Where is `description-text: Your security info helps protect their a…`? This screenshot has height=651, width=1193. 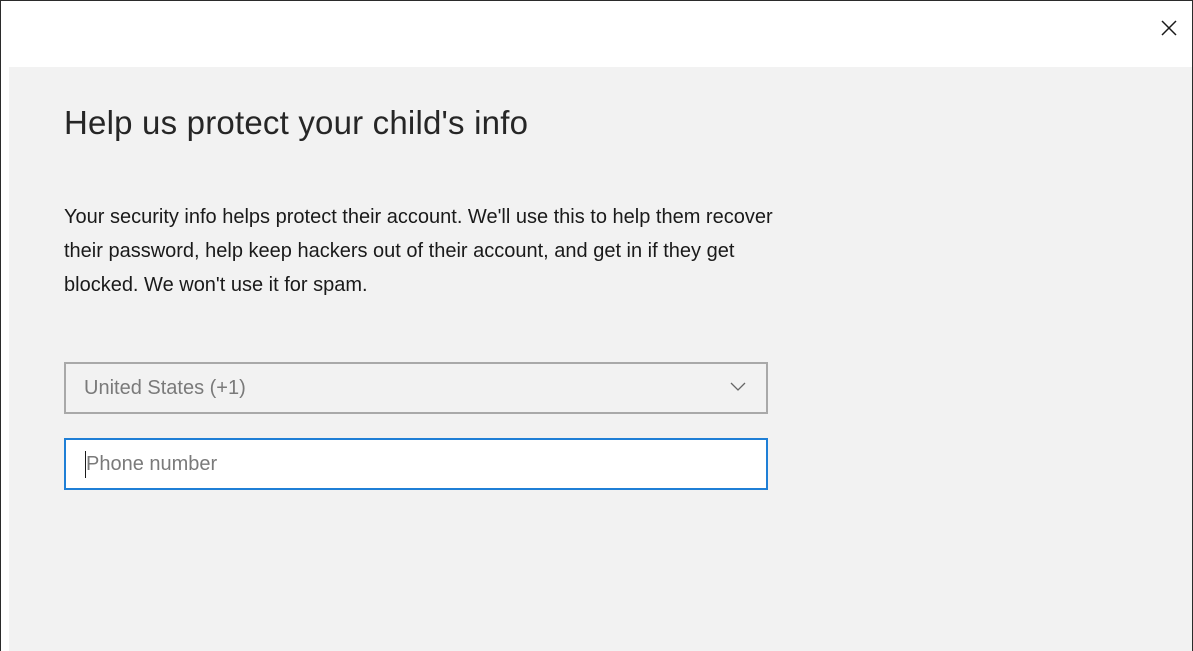 description-text: Your security info helps protect their a… is located at coordinates (418, 251).